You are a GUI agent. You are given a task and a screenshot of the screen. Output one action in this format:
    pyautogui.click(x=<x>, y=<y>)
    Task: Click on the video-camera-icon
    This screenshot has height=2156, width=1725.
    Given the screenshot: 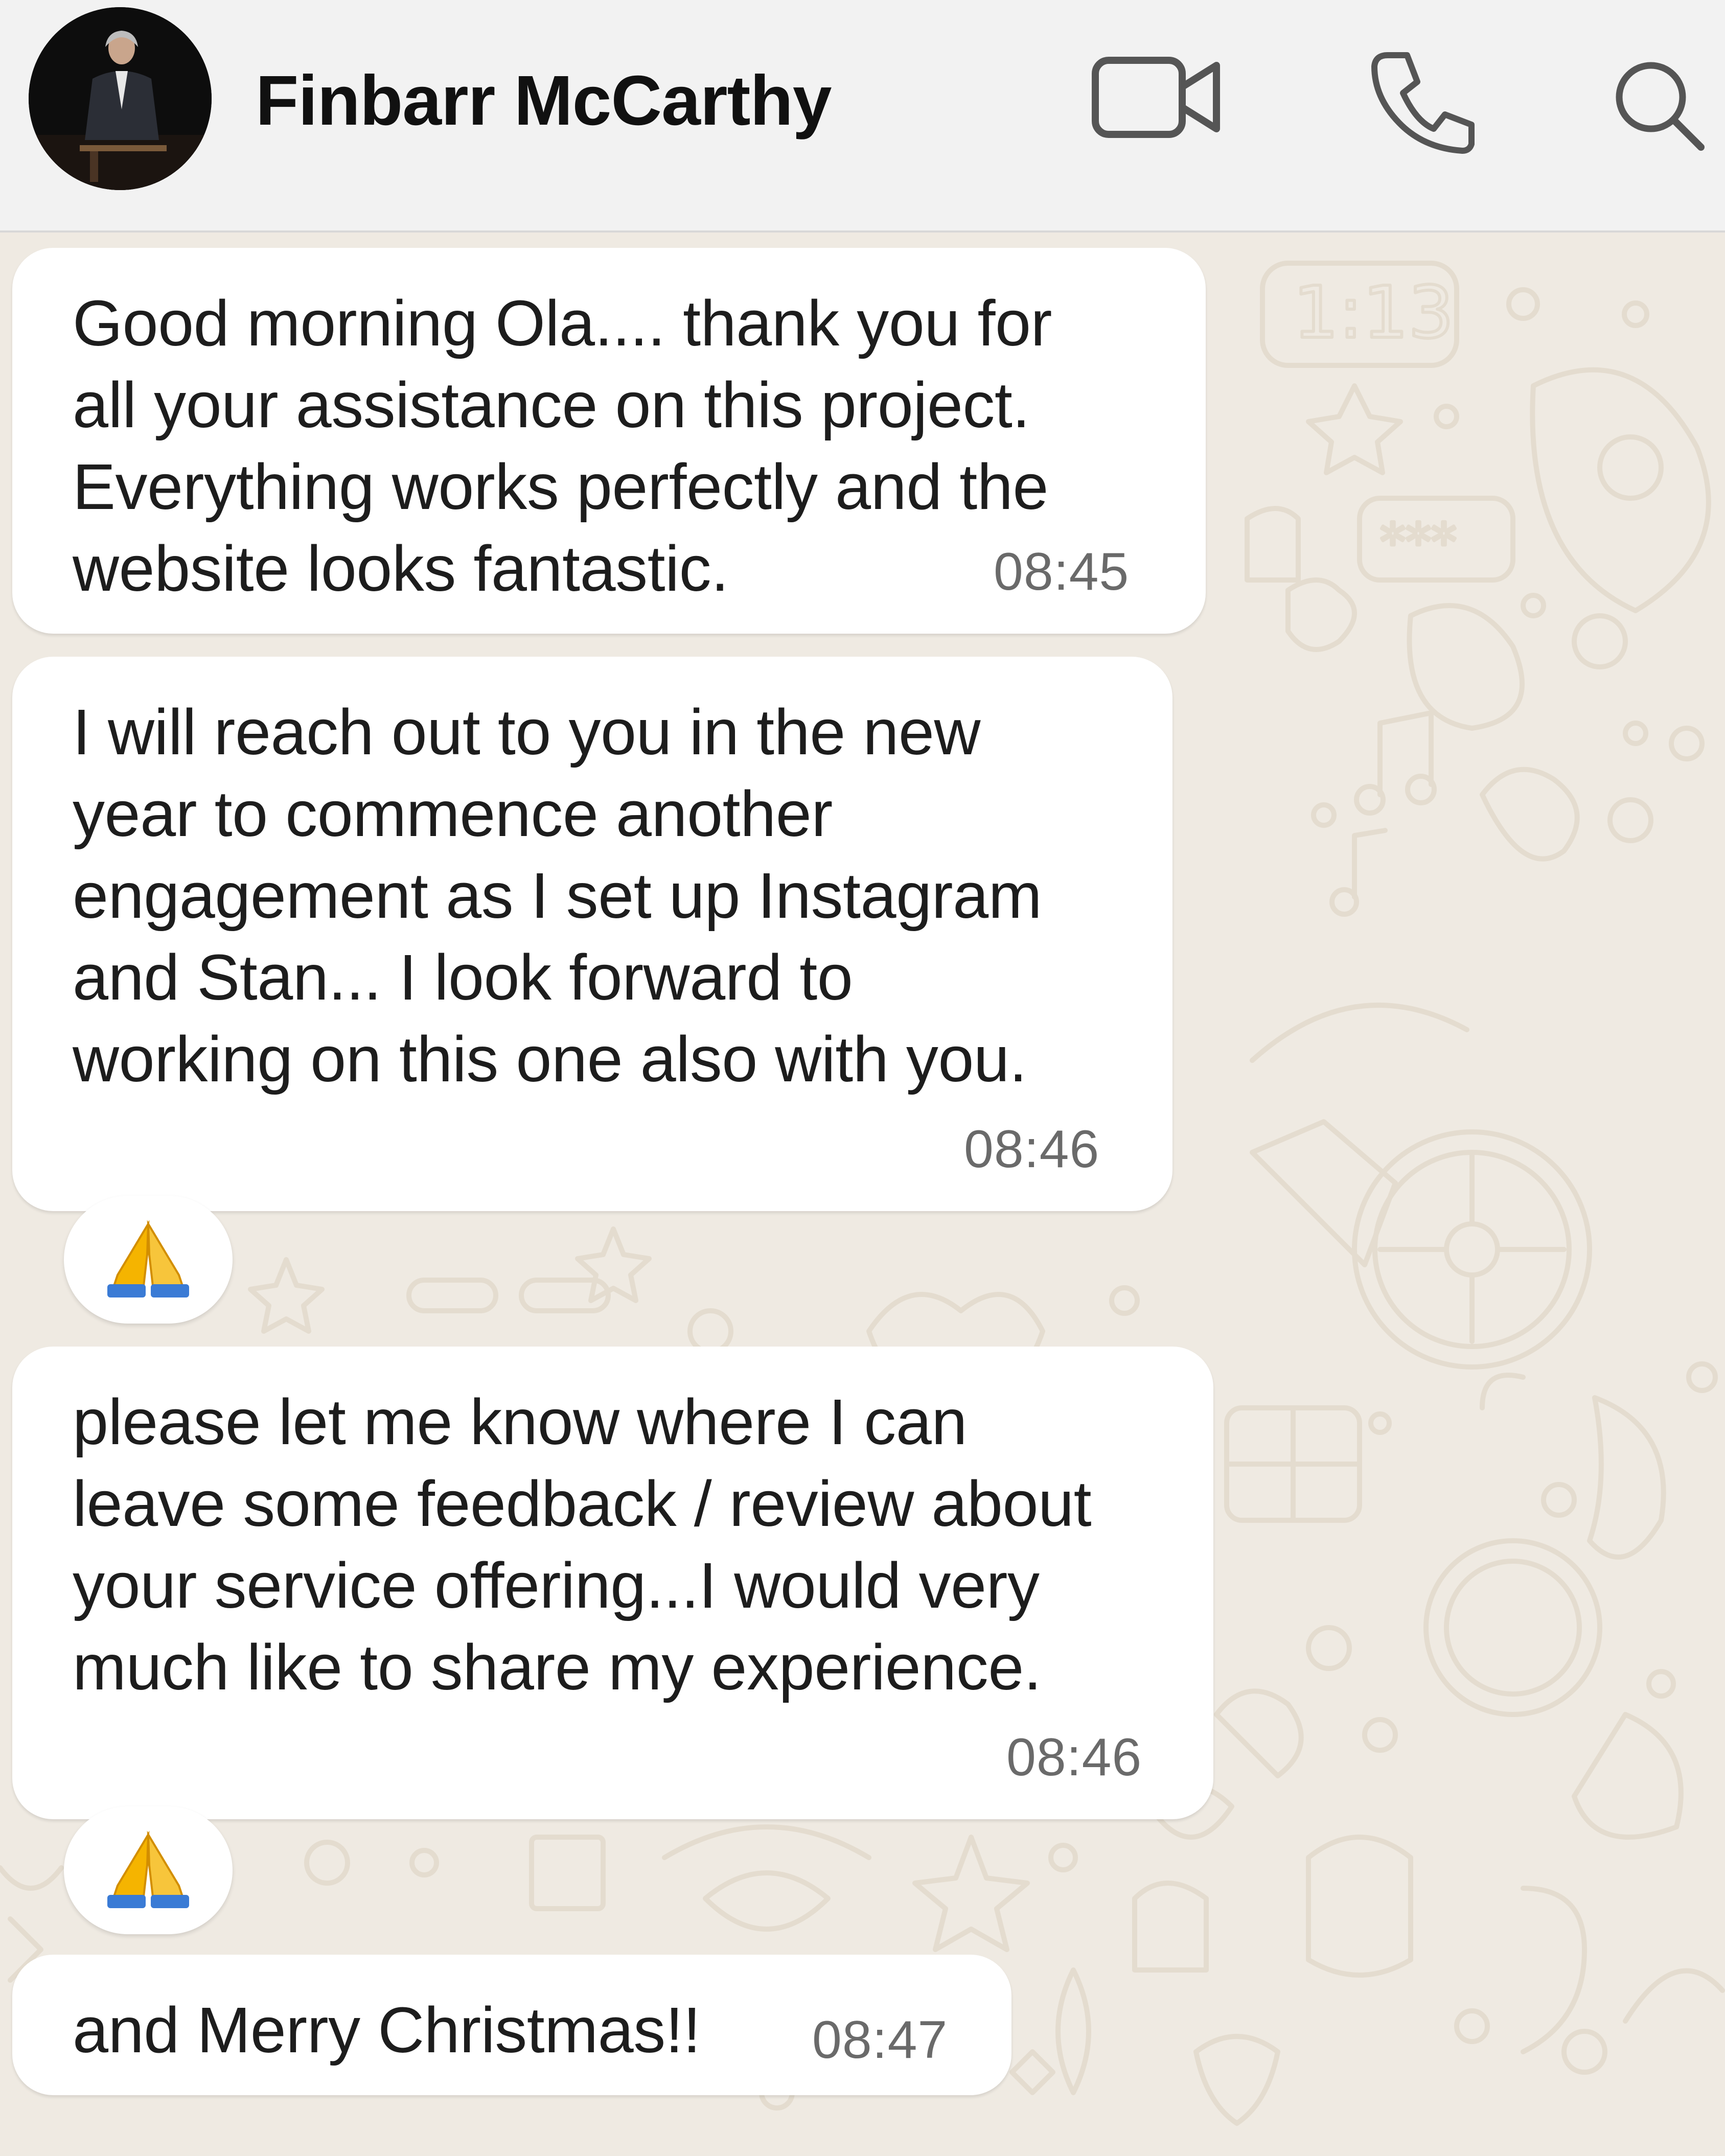 What is the action you would take?
    pyautogui.click(x=1157, y=97)
    